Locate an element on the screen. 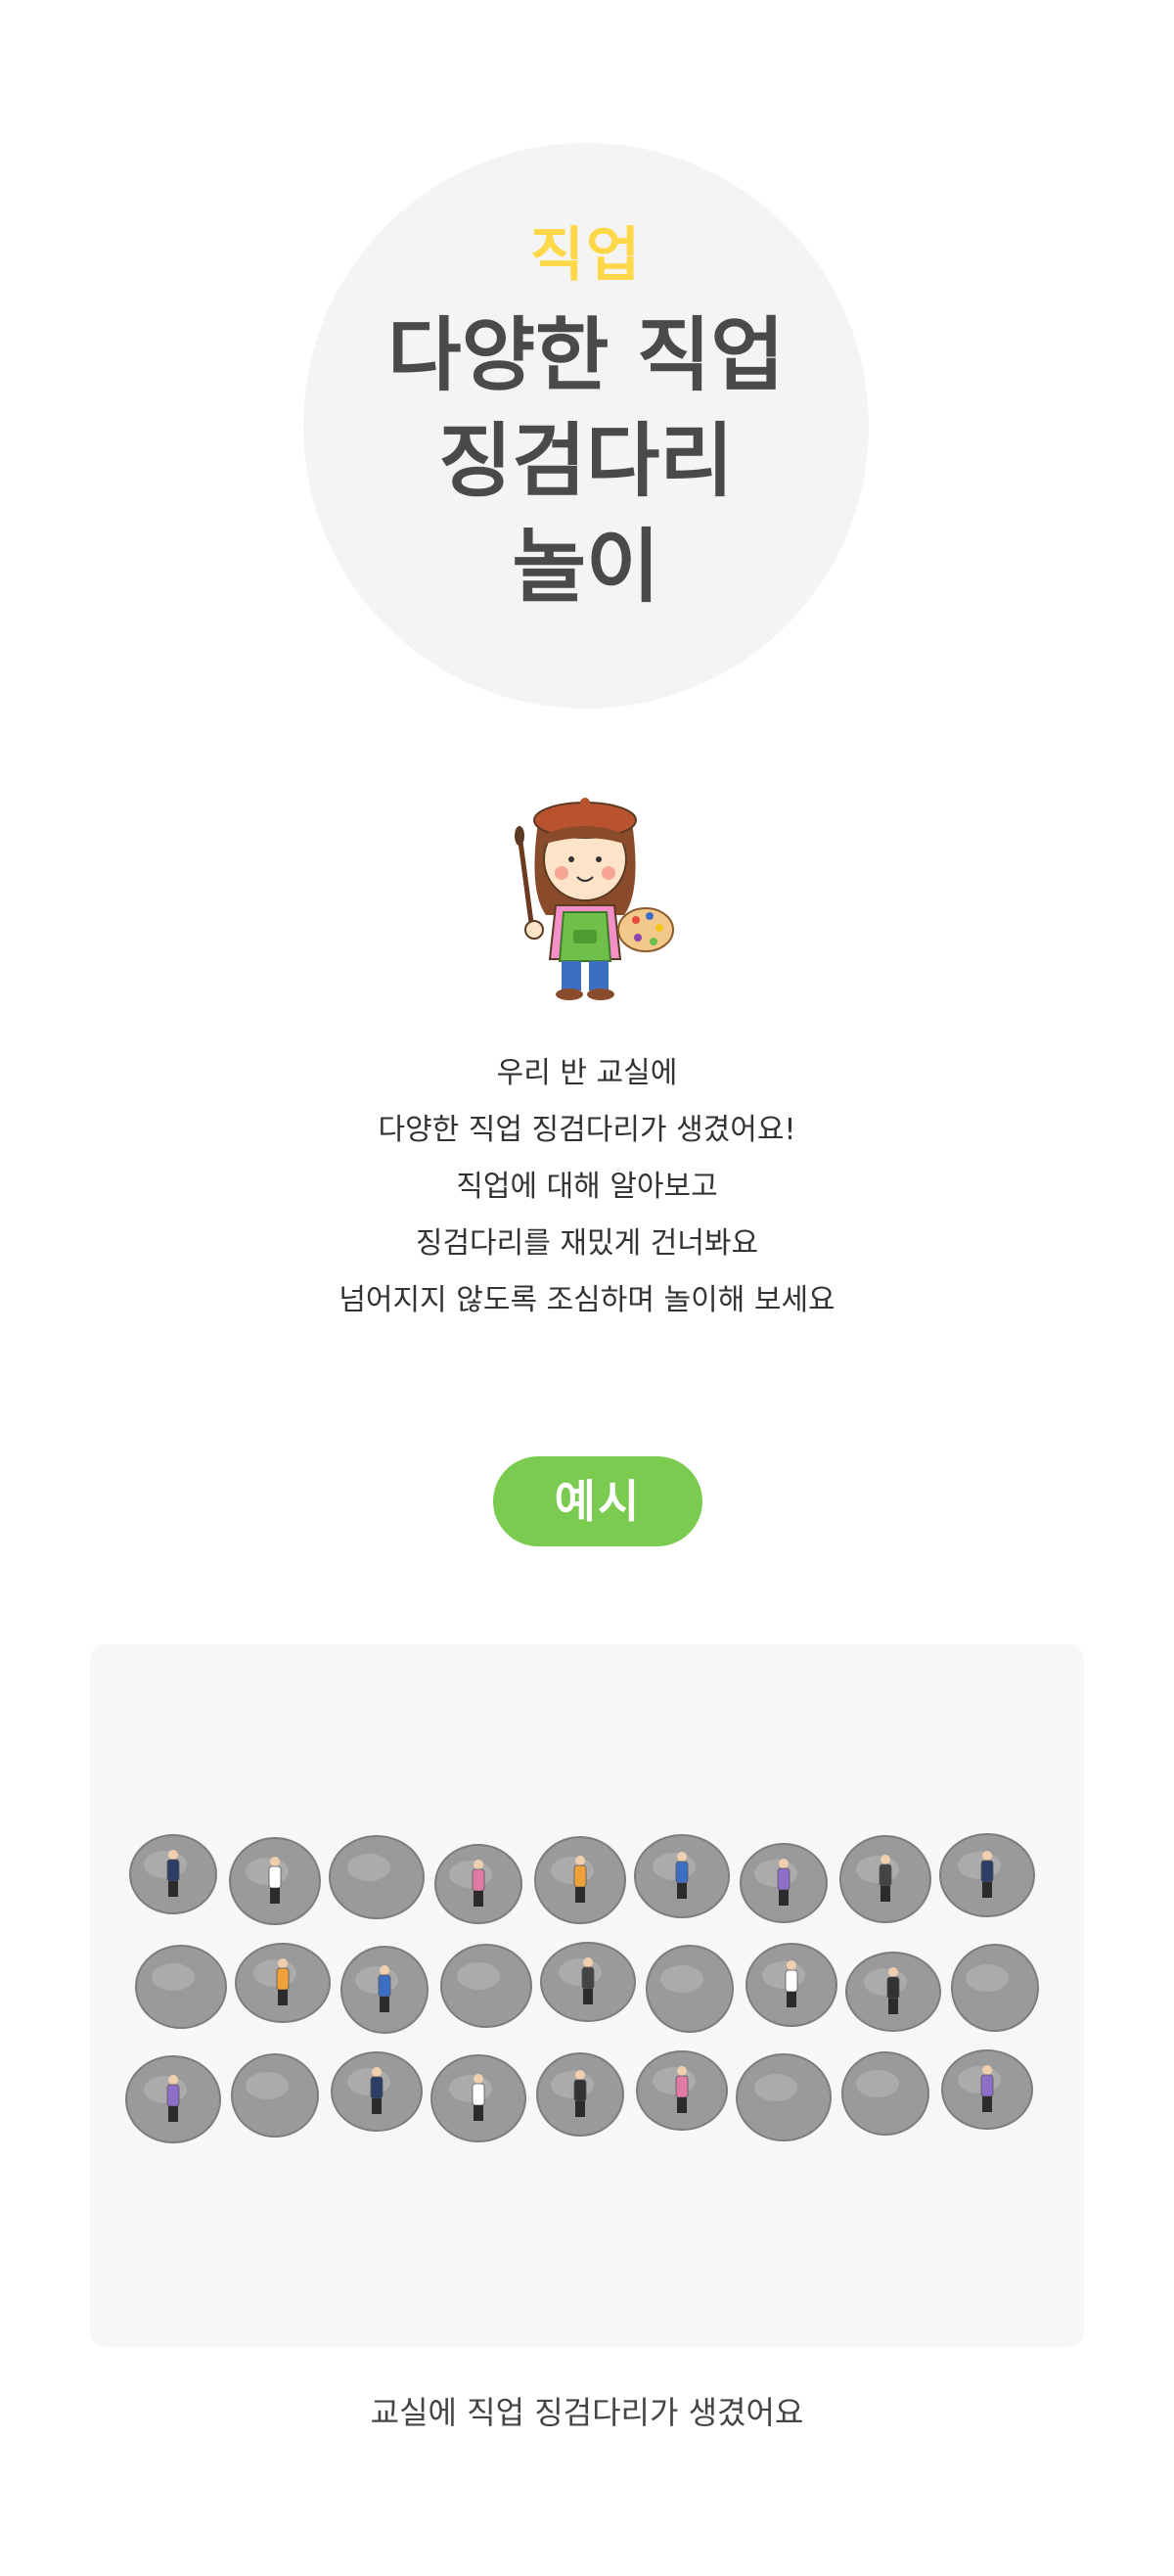  person-figure-nurse is located at coordinates (283, 1979).